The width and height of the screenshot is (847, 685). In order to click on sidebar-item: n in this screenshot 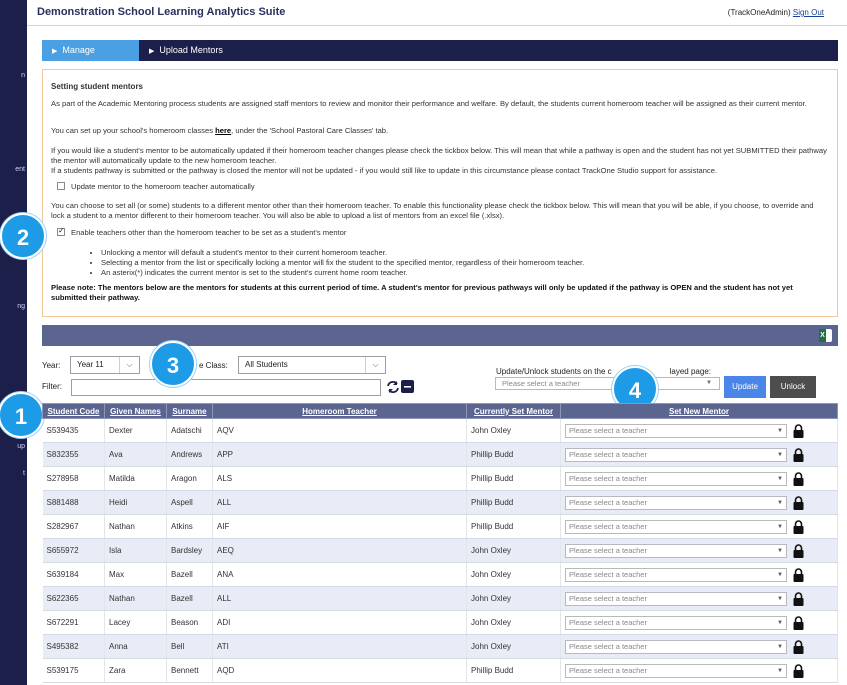, I will do `click(13, 75)`.